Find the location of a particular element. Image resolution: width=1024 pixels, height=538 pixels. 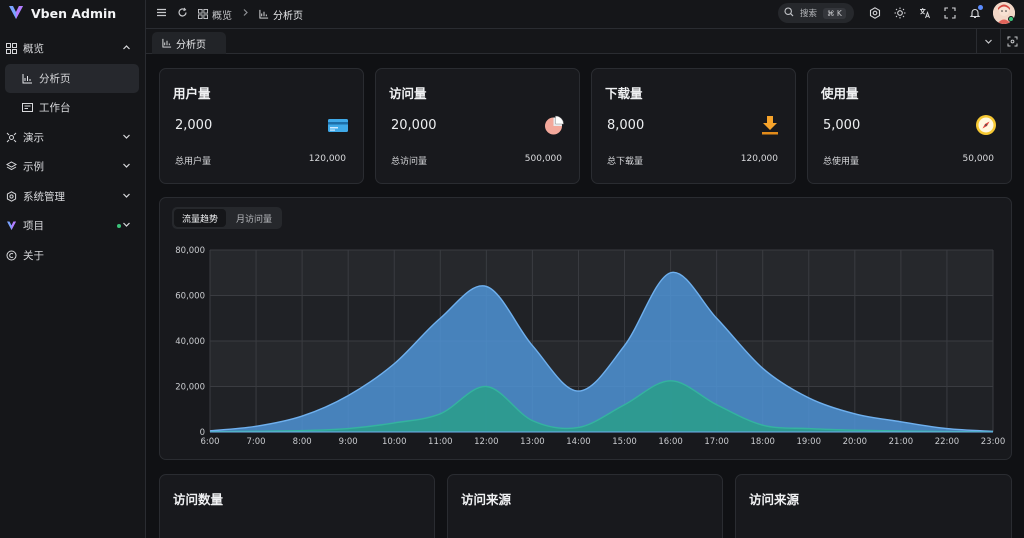

visits-count-card: 访问数量 is located at coordinates (297, 506).